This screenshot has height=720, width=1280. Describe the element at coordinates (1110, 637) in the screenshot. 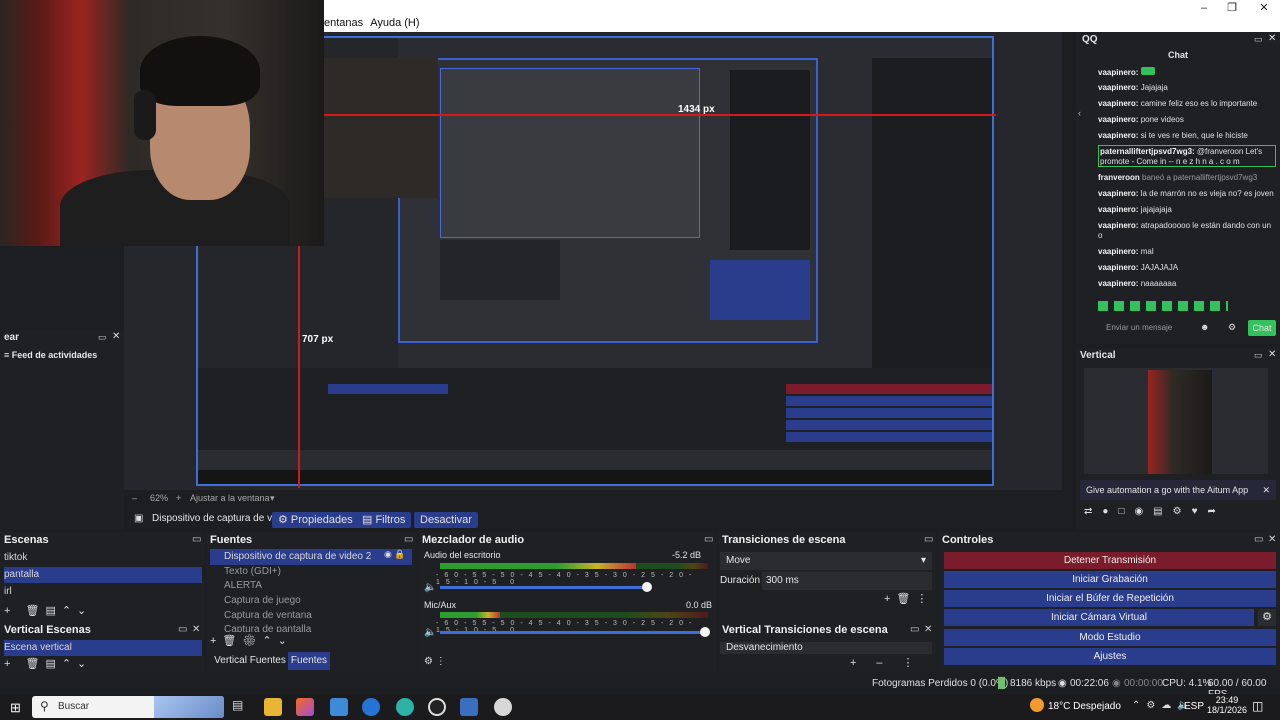

I see `studio-mode-button: Modo Estudio` at that location.